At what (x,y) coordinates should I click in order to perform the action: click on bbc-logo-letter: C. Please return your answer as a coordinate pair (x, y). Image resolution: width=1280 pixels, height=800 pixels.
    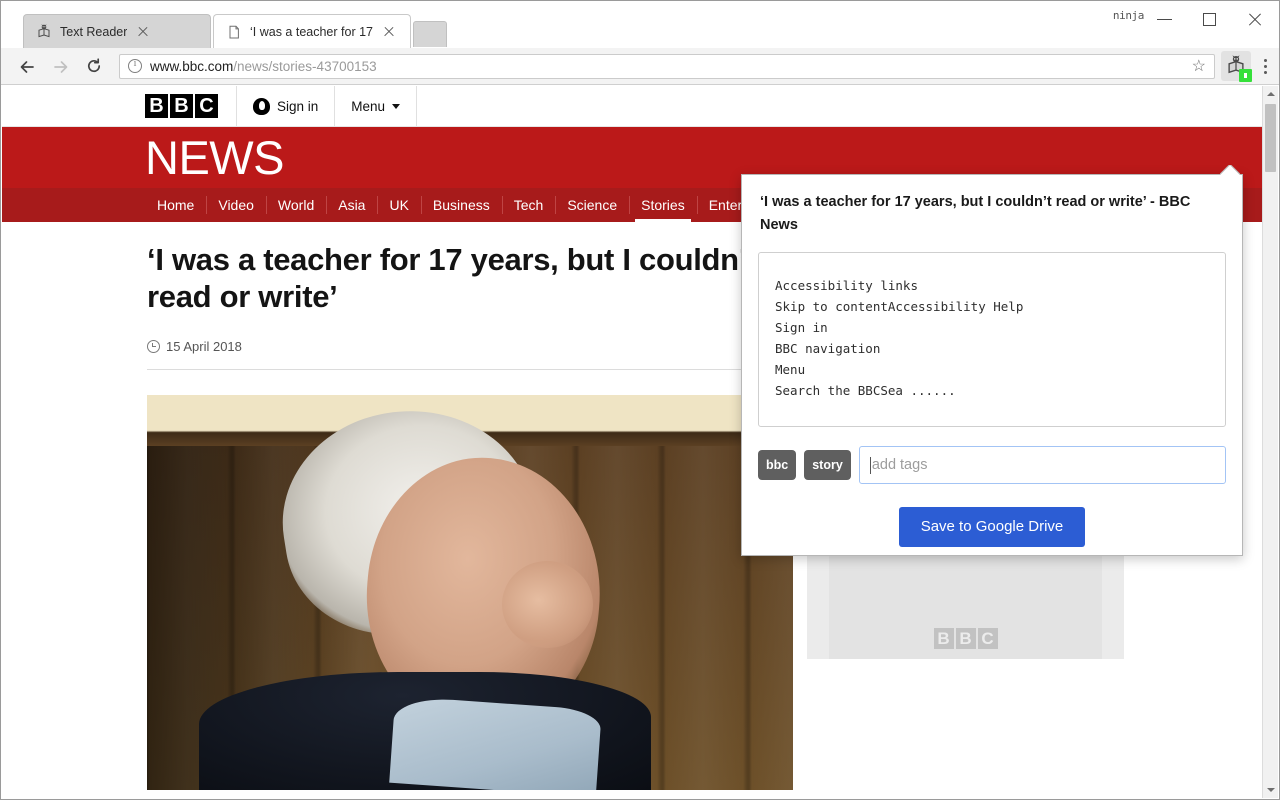
    Looking at the image, I should click on (206, 106).